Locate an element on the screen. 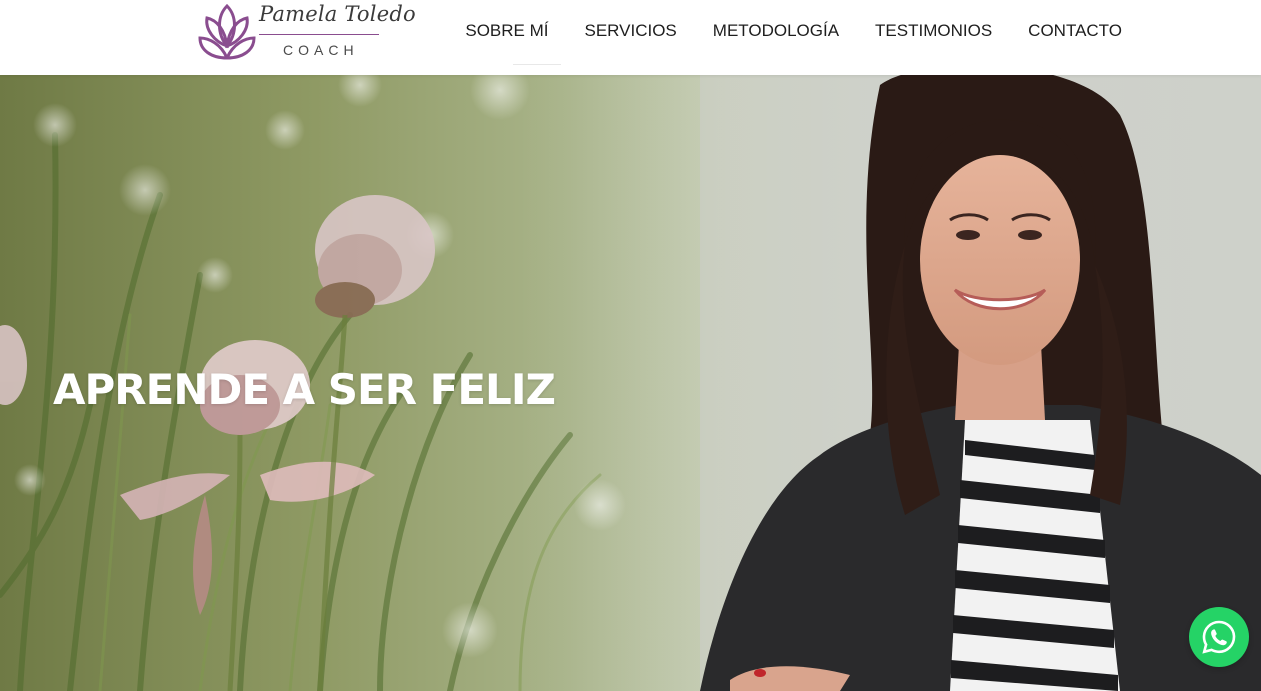  whatsapp-button is located at coordinates (1219, 637).